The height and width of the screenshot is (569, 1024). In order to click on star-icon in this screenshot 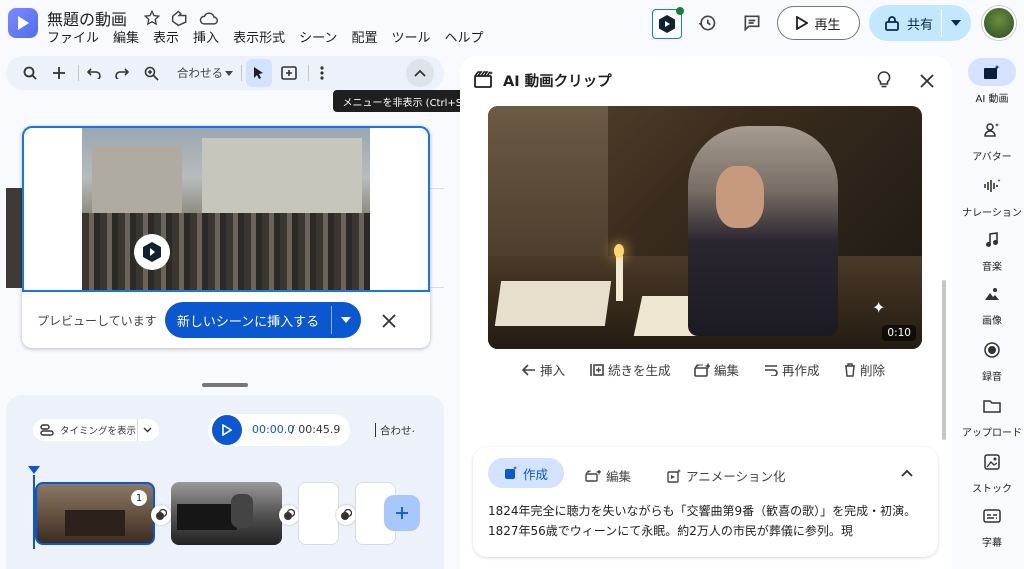, I will do `click(152, 18)`.